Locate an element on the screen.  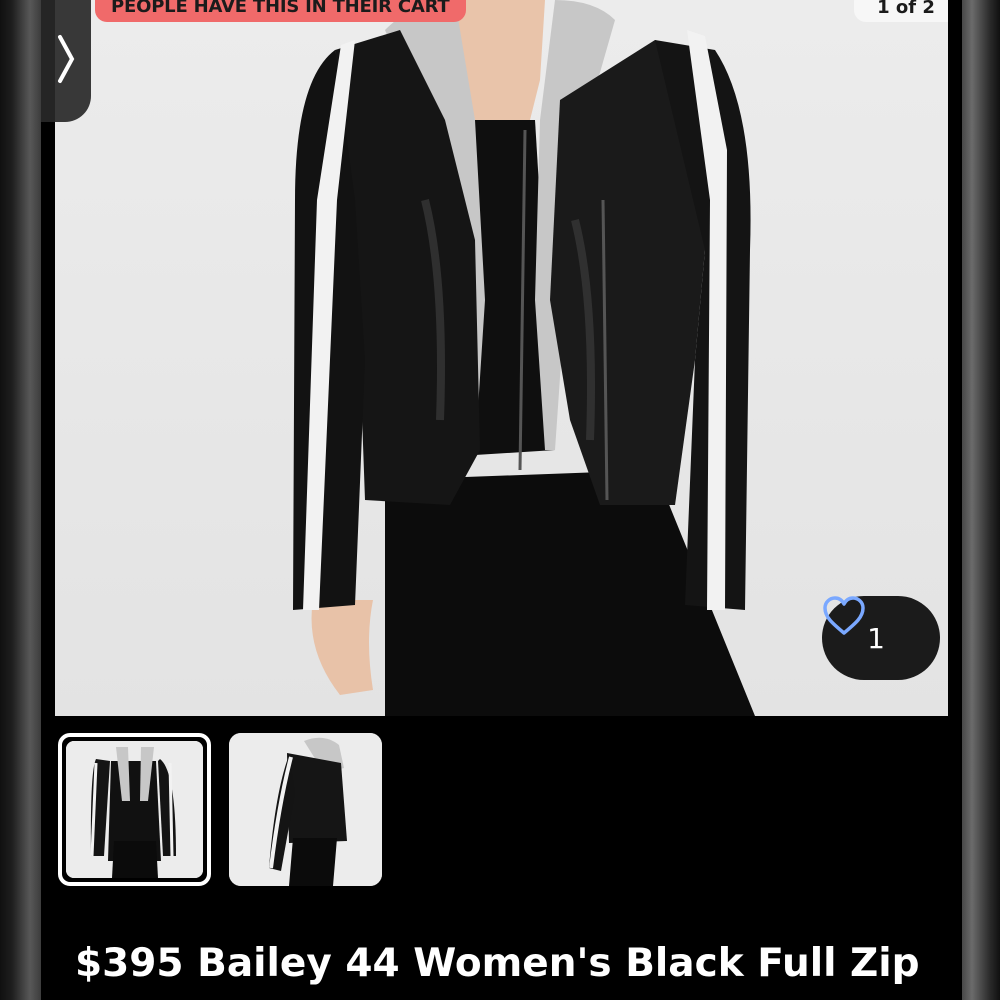
thumbnail-front-view is located at coordinates (134, 809).